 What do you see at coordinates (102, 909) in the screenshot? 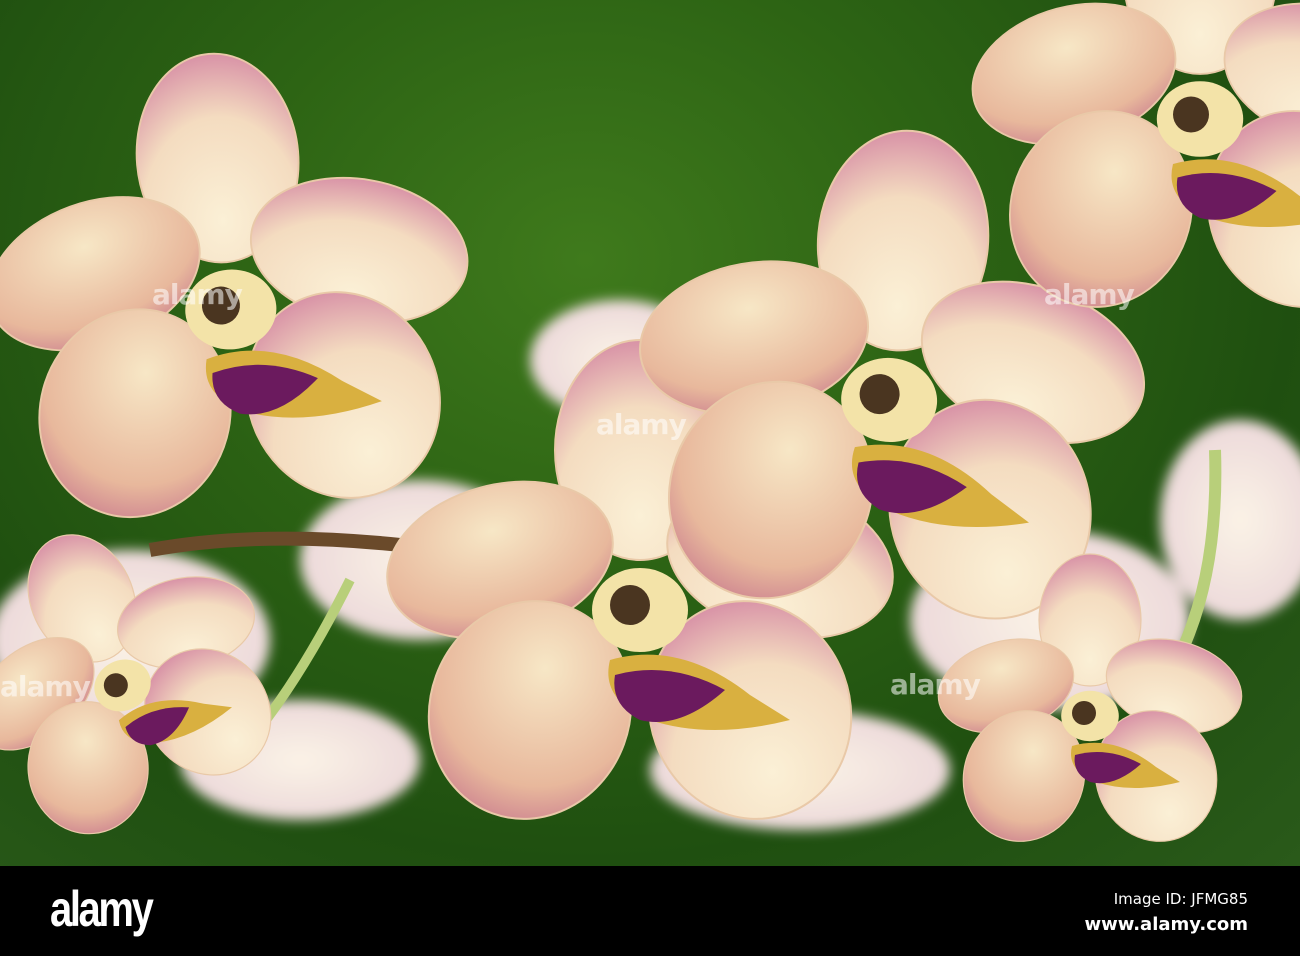
I see `alamy-logo: alamy` at bounding box center [102, 909].